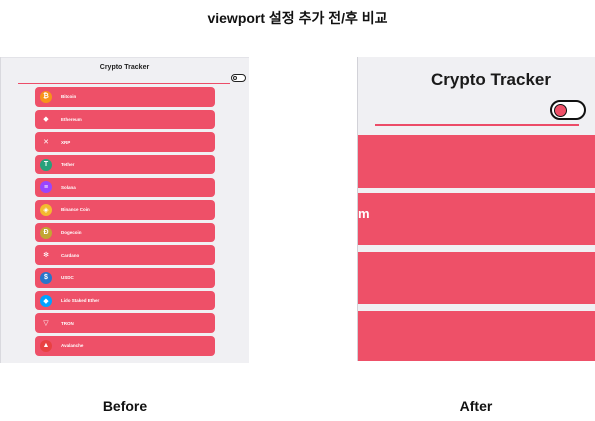 The width and height of the screenshot is (595, 421). What do you see at coordinates (125, 346) in the screenshot?
I see `coin-list-item: ▲ Avalanche` at bounding box center [125, 346].